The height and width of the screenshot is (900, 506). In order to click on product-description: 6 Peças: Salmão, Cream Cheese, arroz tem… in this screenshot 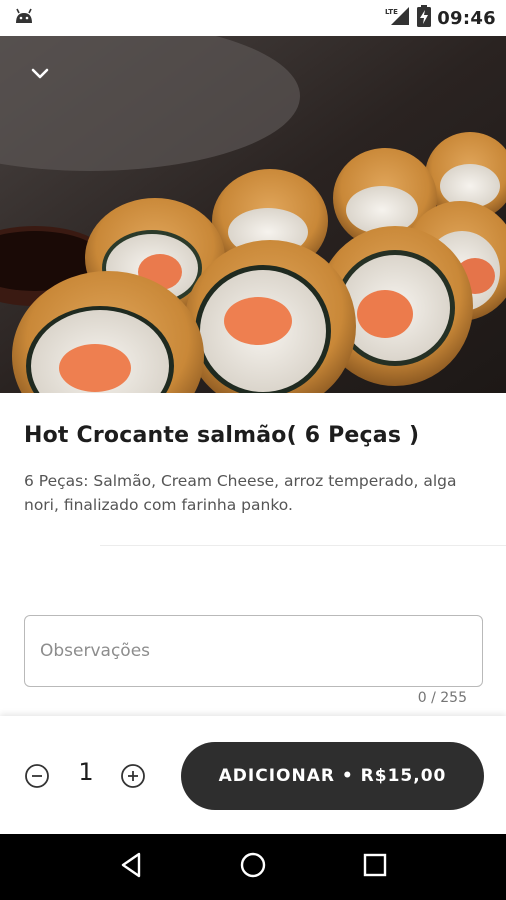, I will do `click(240, 493)`.